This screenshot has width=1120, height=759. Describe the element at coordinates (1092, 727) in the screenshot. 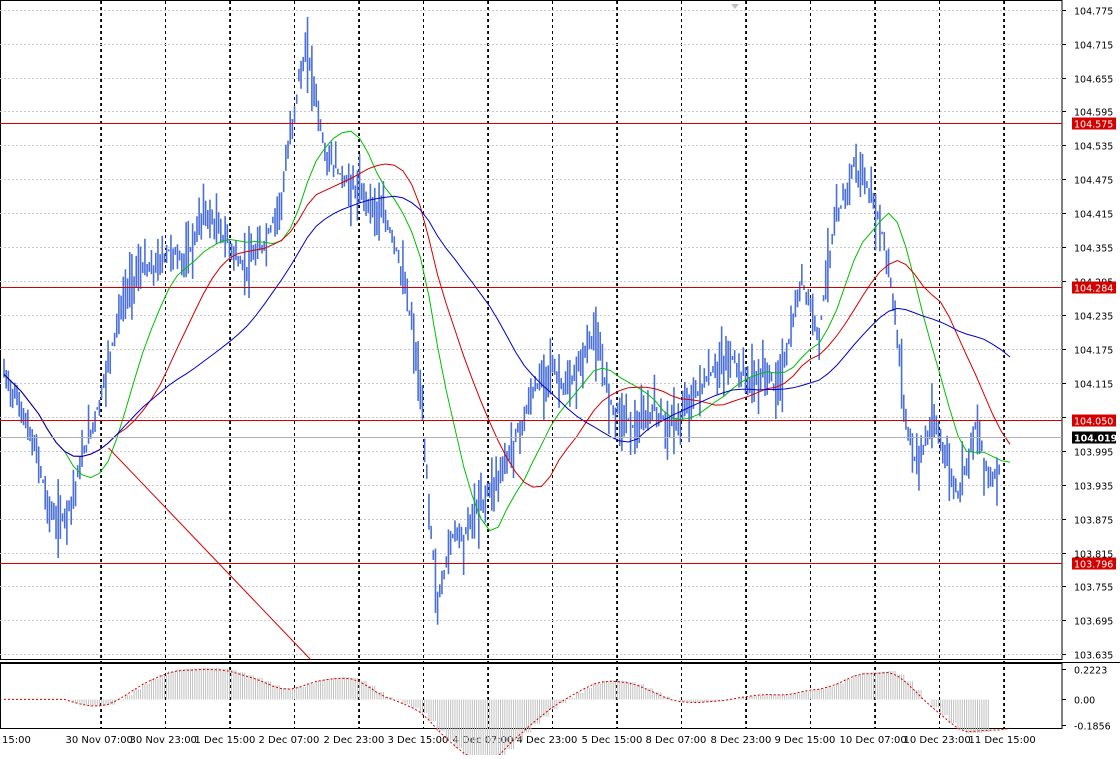

I see `oscillator-tick-label: -0.1856` at that location.